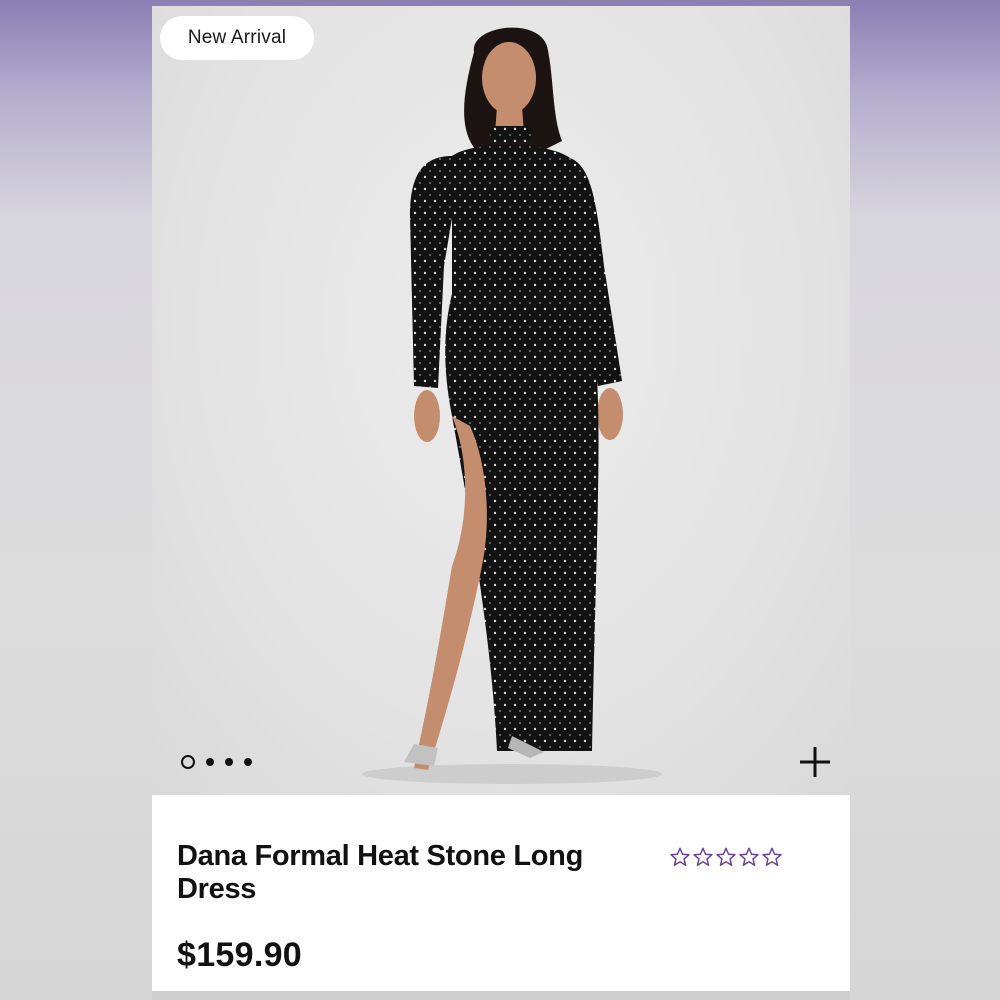 The width and height of the screenshot is (1000, 1000). What do you see at coordinates (815, 762) in the screenshot?
I see `plus-icon` at bounding box center [815, 762].